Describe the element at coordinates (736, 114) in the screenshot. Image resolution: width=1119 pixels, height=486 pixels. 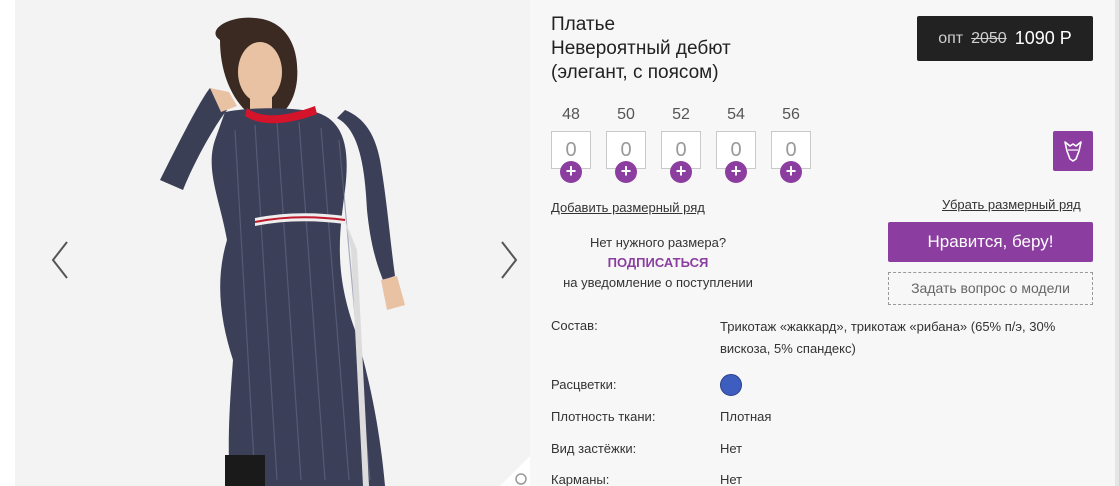
I see `size-label: 54` at that location.